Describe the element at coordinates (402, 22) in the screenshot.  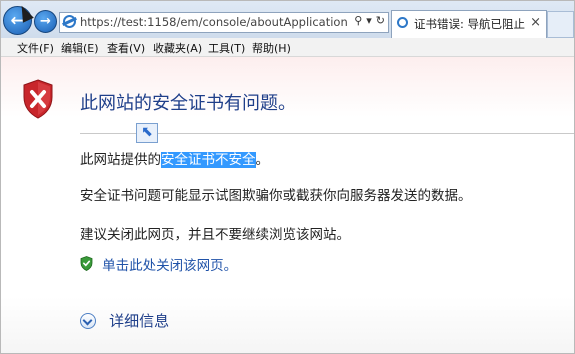
I see `ie-tab-icon` at that location.